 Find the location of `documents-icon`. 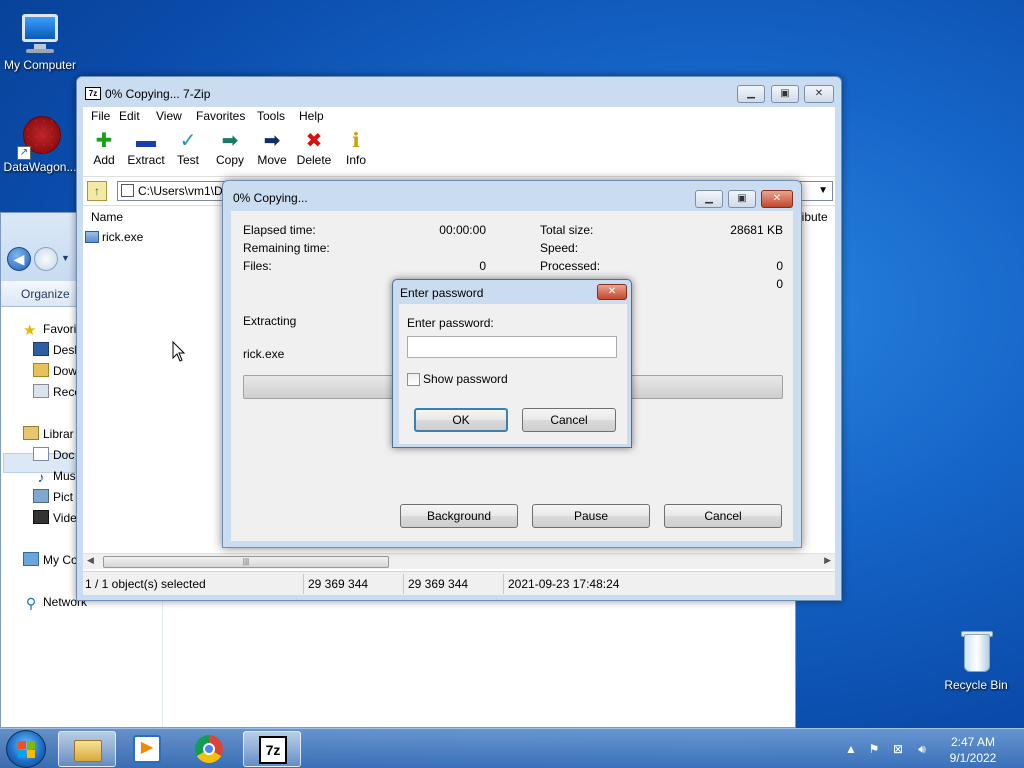

documents-icon is located at coordinates (41, 454).